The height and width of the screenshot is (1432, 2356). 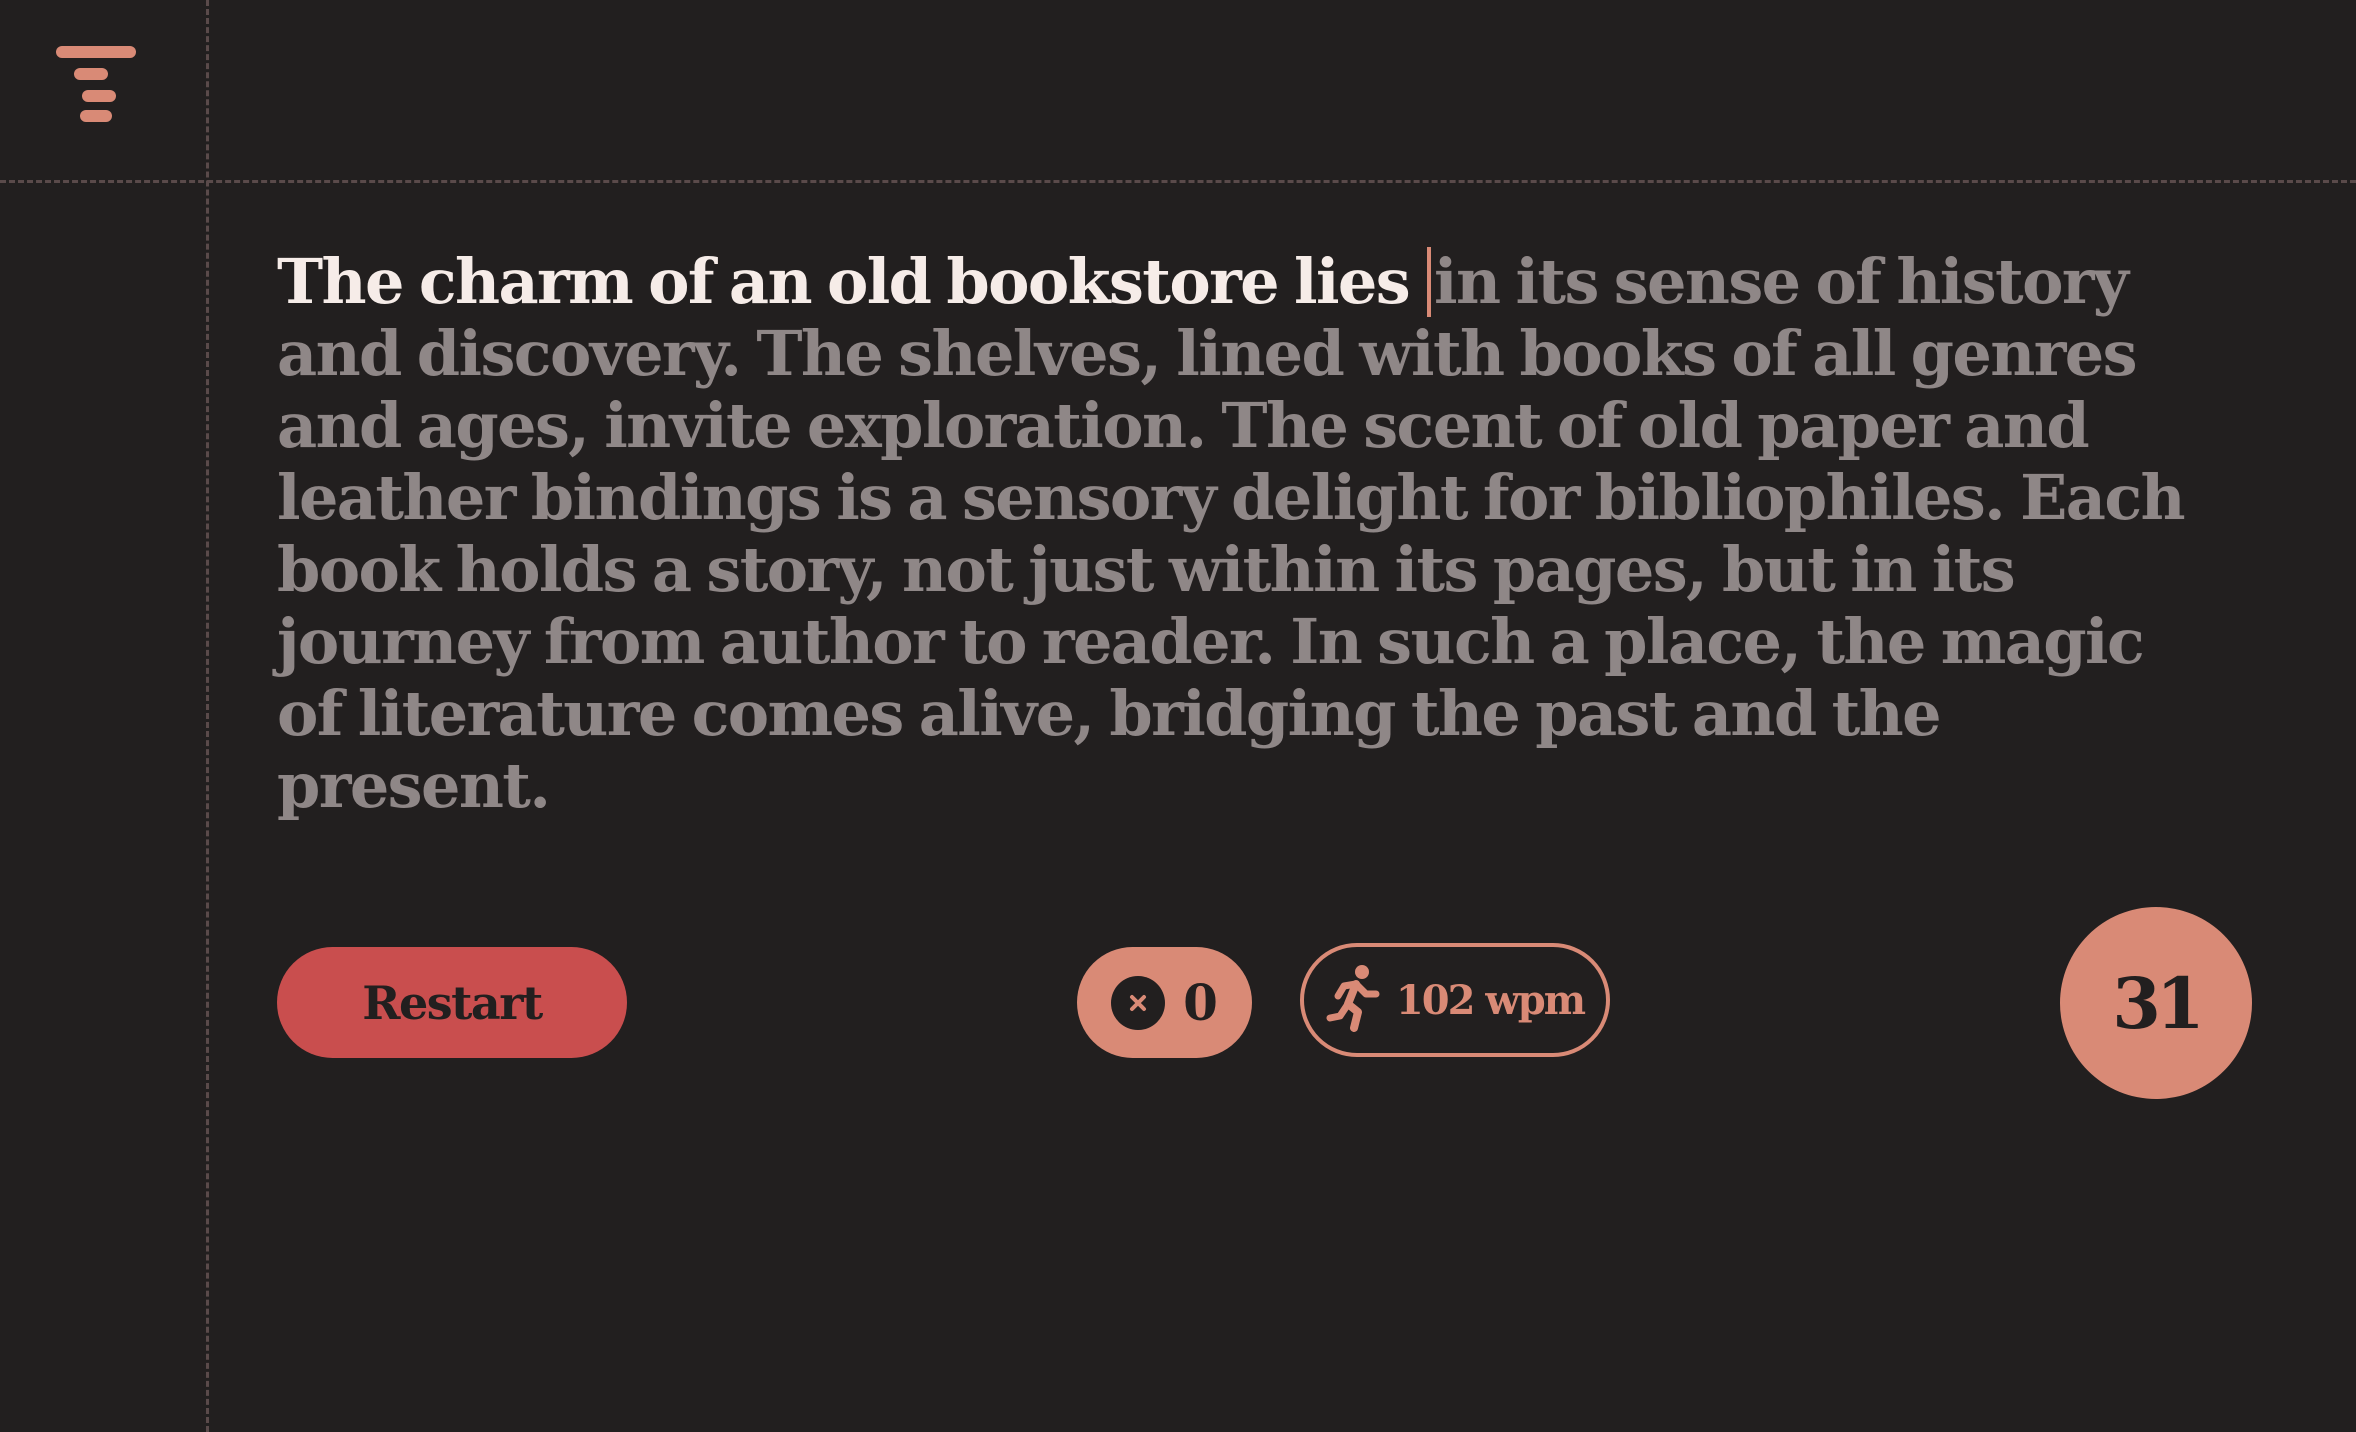 What do you see at coordinates (452, 1002) in the screenshot?
I see `restart-button: Restart` at bounding box center [452, 1002].